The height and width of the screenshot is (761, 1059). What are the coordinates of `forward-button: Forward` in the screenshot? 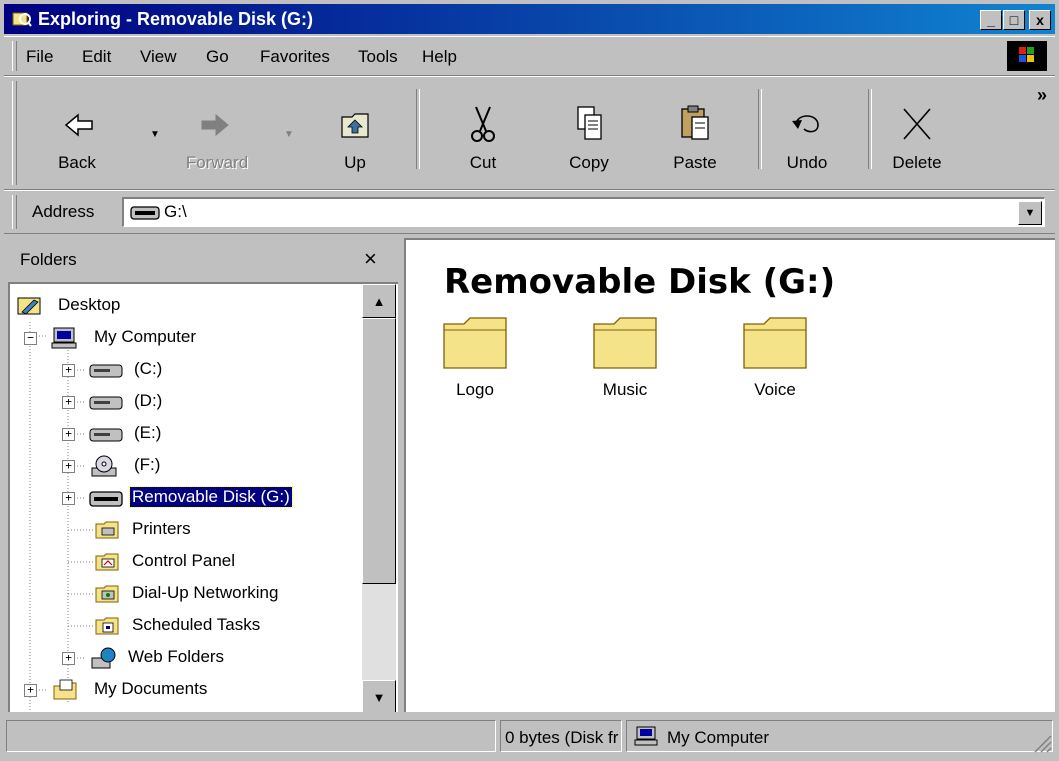 It's located at (217, 133).